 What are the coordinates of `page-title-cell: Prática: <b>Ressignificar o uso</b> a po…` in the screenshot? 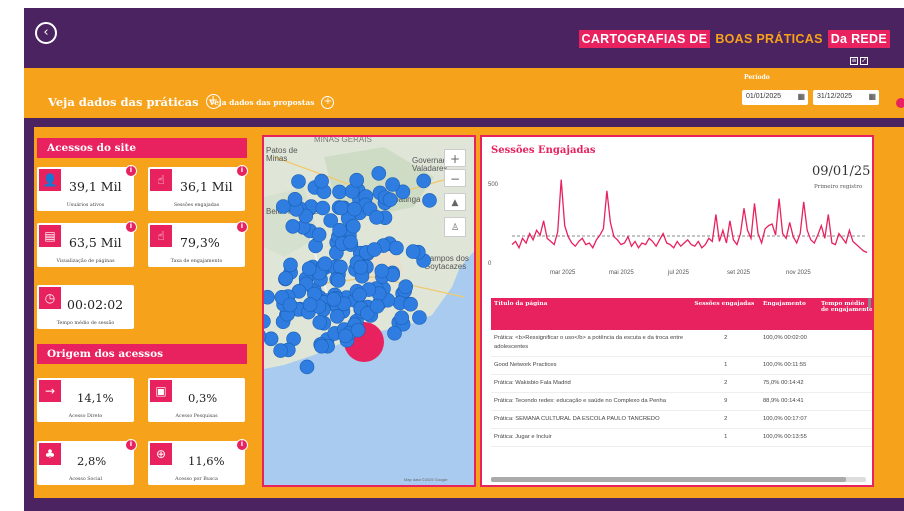 It's located at (591, 343).